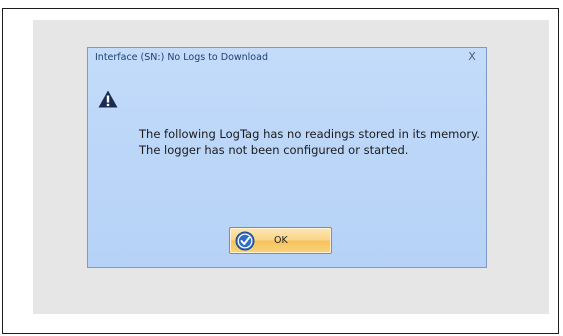 Image resolution: width=563 pixels, height=336 pixels. What do you see at coordinates (245, 241) in the screenshot?
I see `checkmark-circle-icon` at bounding box center [245, 241].